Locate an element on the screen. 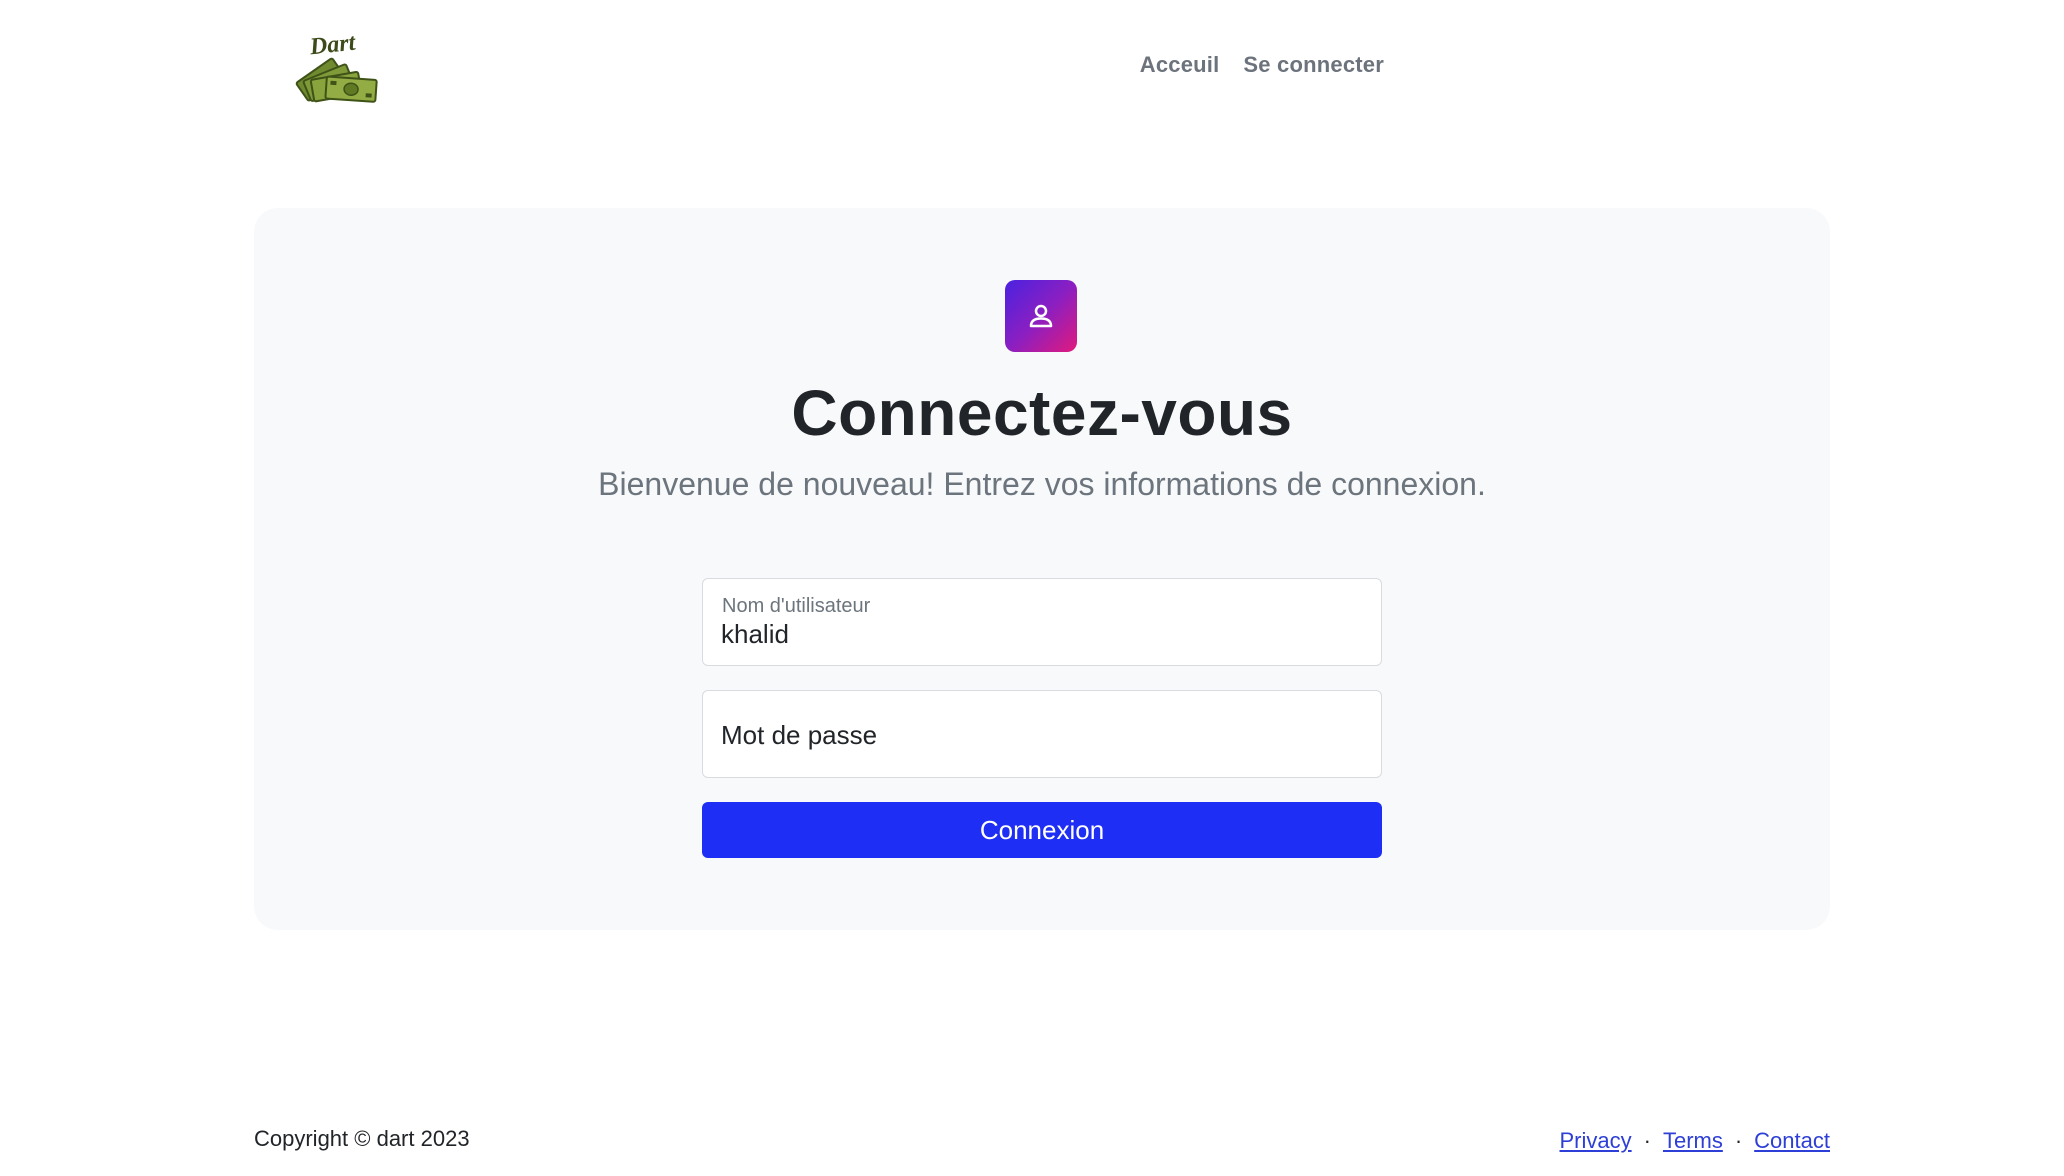  username-label: Nom d'utilisateur is located at coordinates (796, 606).